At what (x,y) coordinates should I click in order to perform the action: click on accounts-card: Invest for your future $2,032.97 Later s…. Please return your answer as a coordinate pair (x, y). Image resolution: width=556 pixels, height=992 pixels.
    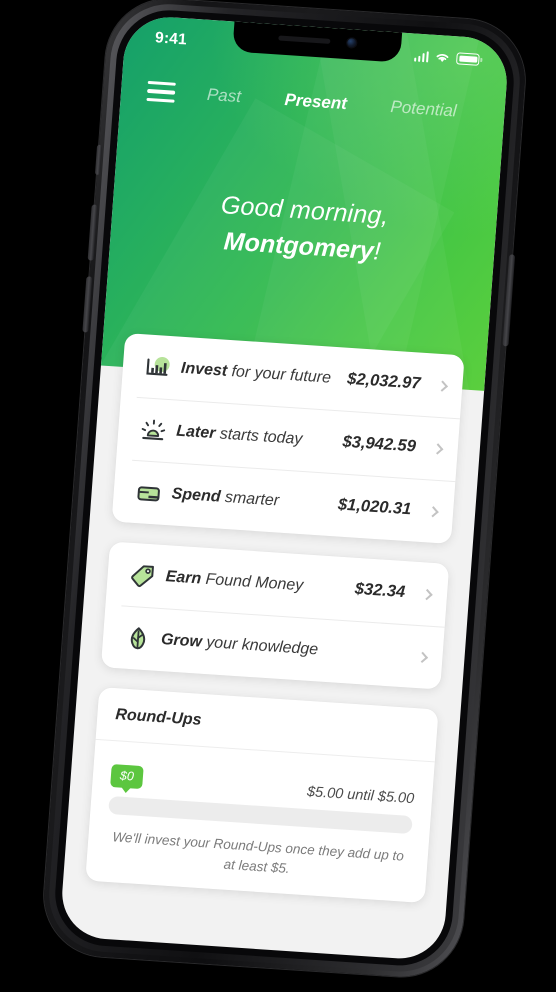
    Looking at the image, I should click on (288, 438).